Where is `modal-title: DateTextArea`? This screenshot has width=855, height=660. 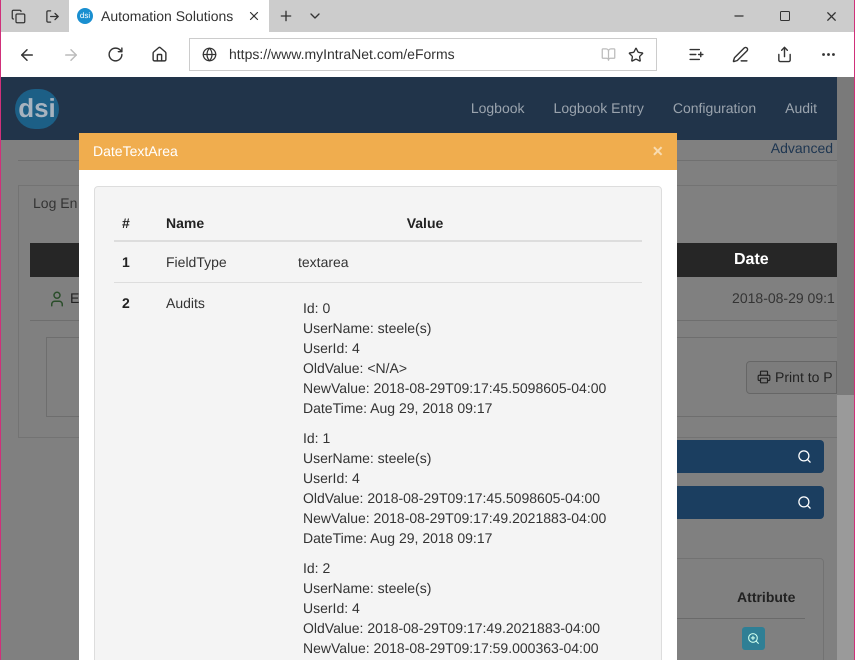
modal-title: DateTextArea is located at coordinates (136, 151).